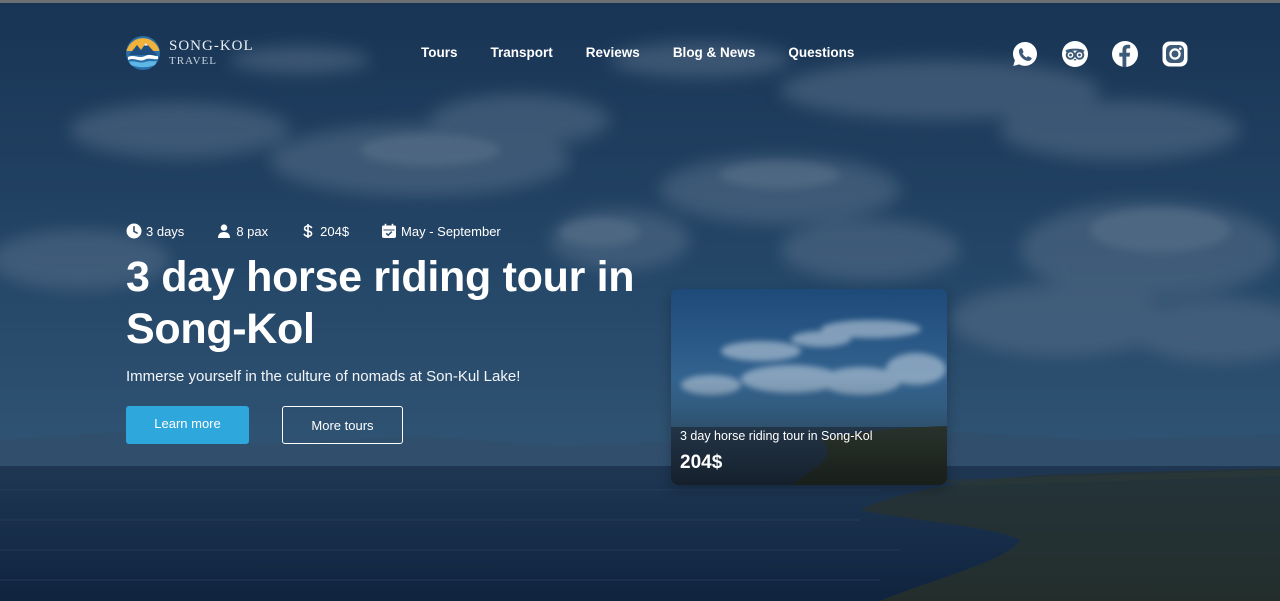 This screenshot has width=1280, height=601. I want to click on whatsapp-icon, so click(1025, 54).